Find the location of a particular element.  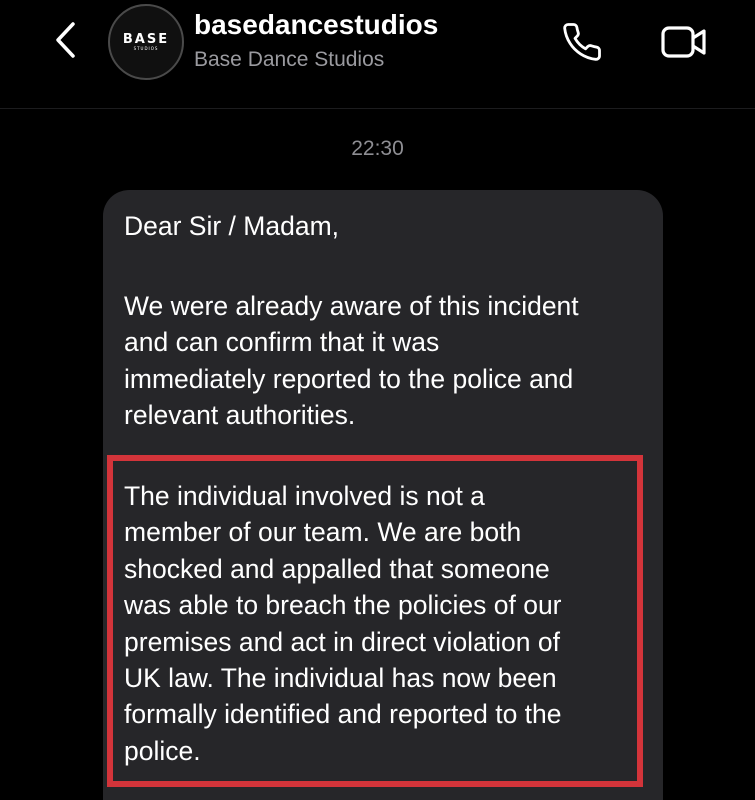

back-button is located at coordinates (66, 40).